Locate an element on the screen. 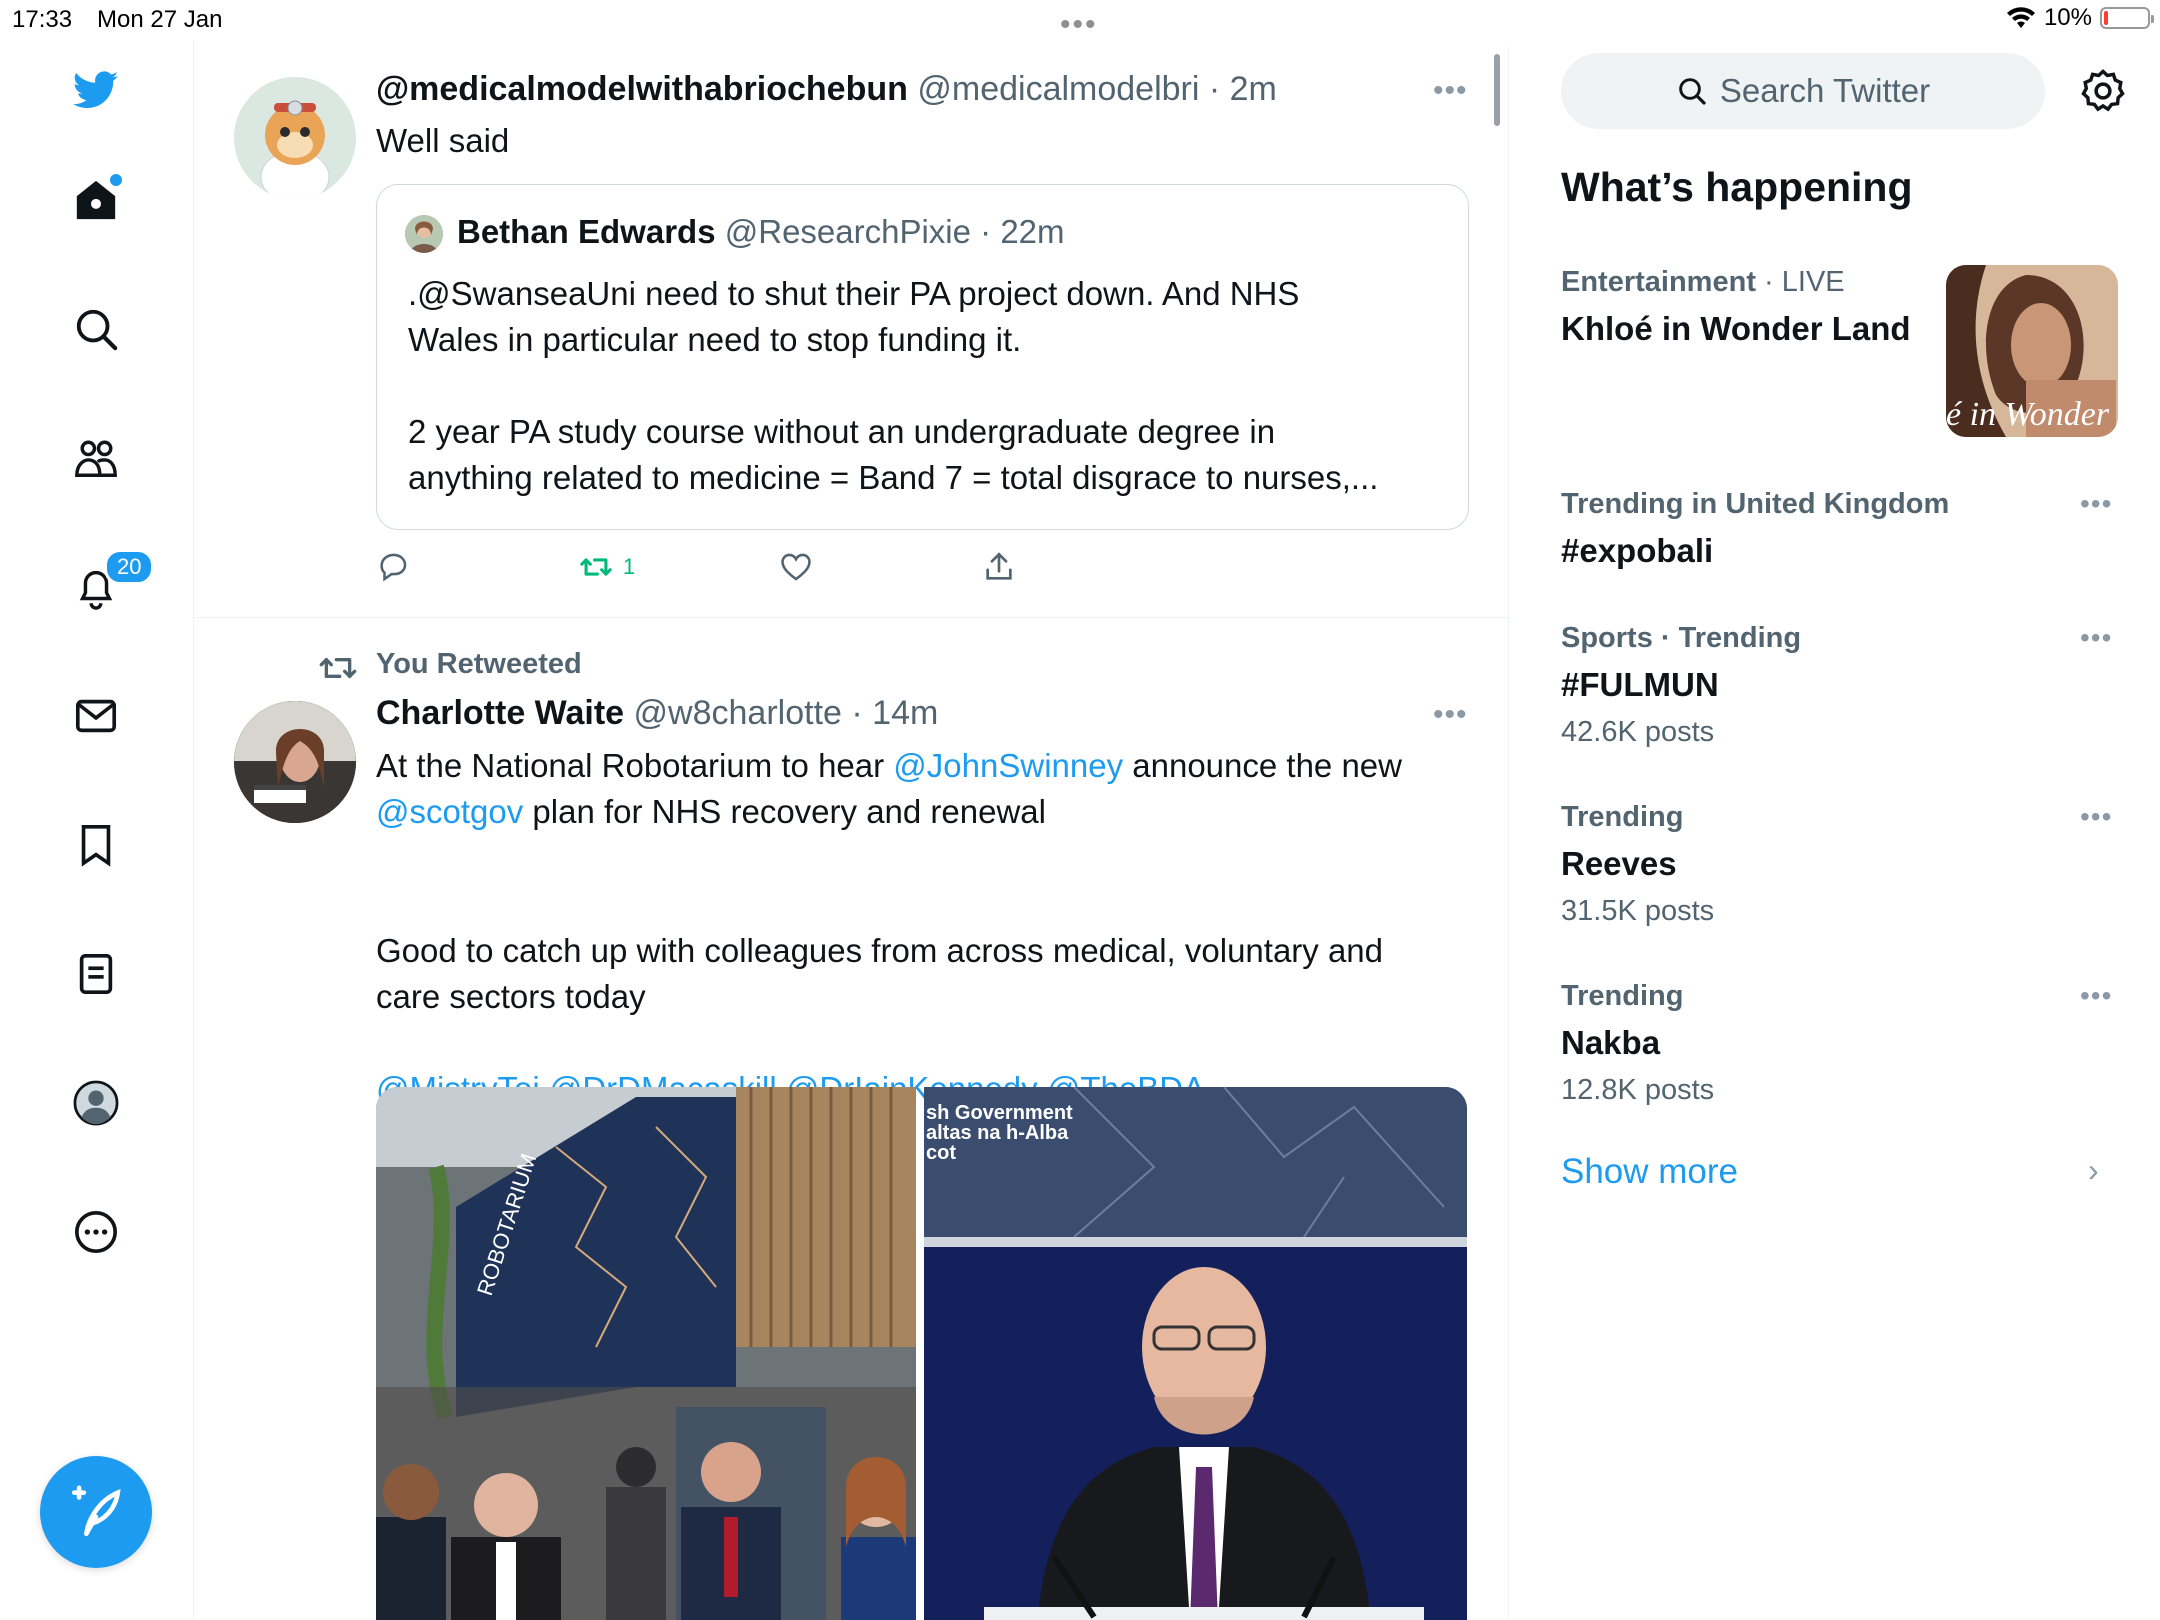  trend-1-thumbnail-text: é in Wonder L is located at coordinates (2032, 414).